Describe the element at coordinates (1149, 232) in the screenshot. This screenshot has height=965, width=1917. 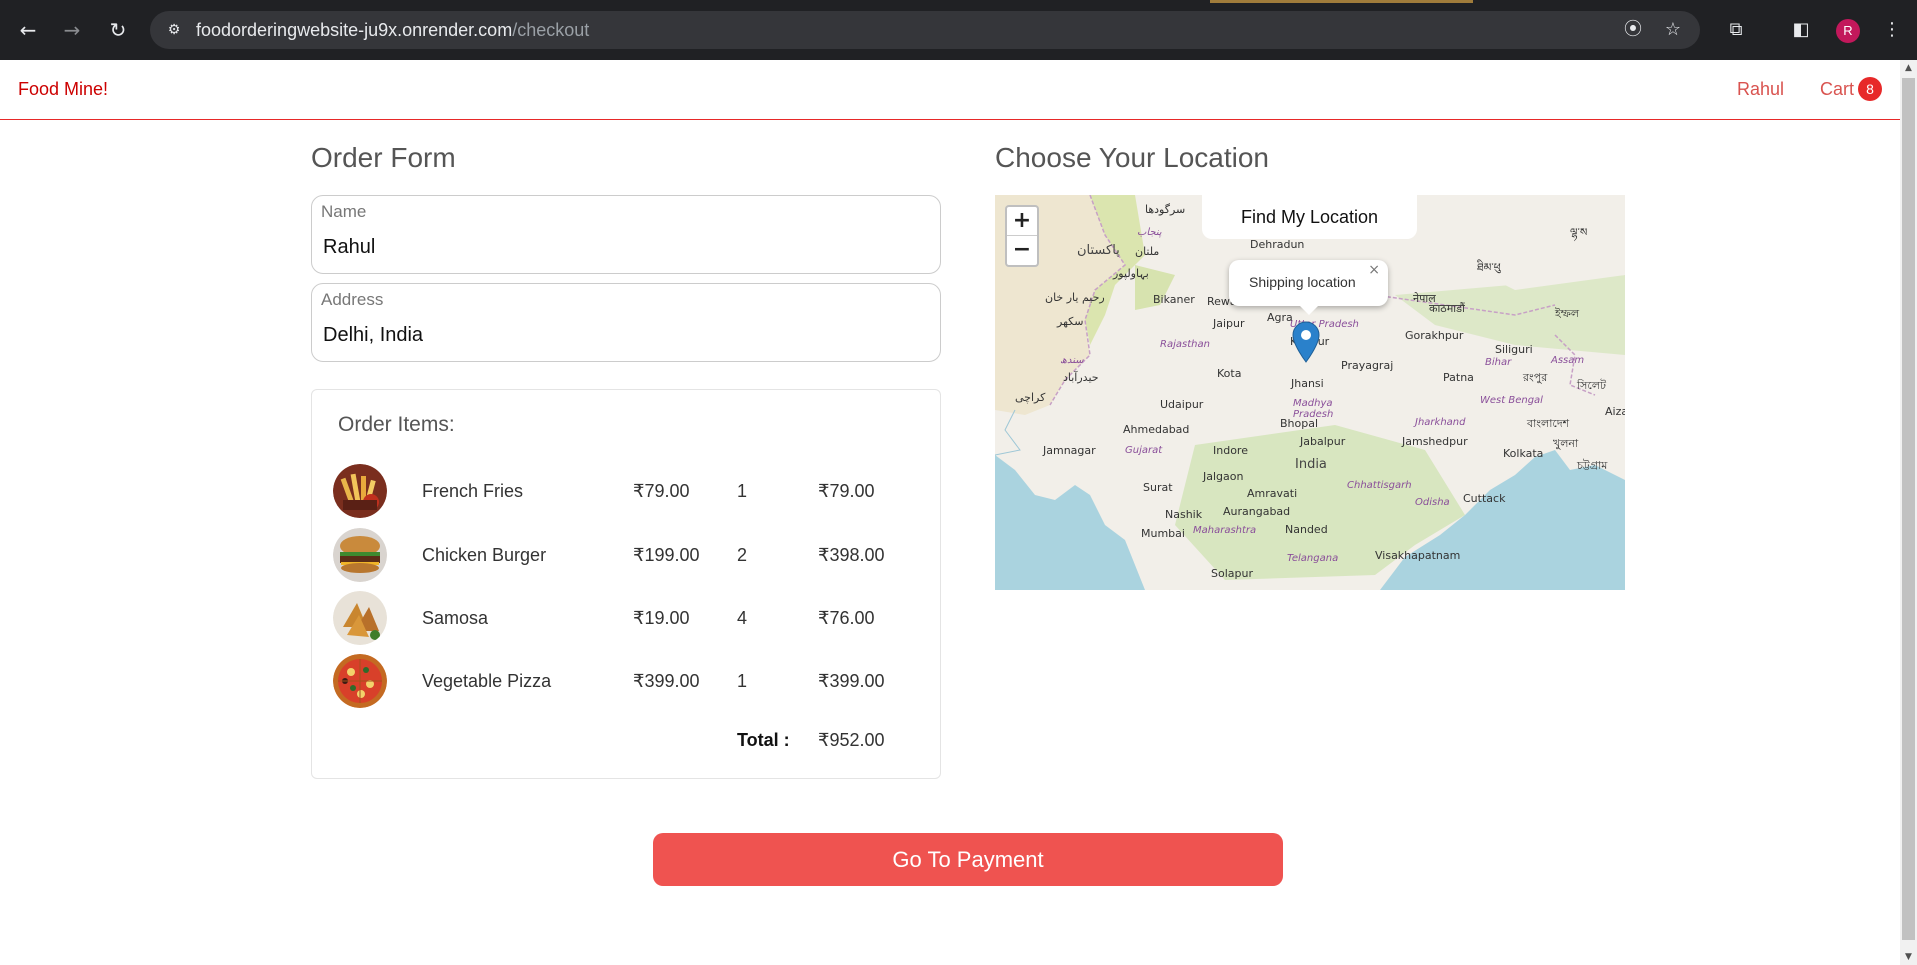
I see `map-label: پنجاب` at that location.